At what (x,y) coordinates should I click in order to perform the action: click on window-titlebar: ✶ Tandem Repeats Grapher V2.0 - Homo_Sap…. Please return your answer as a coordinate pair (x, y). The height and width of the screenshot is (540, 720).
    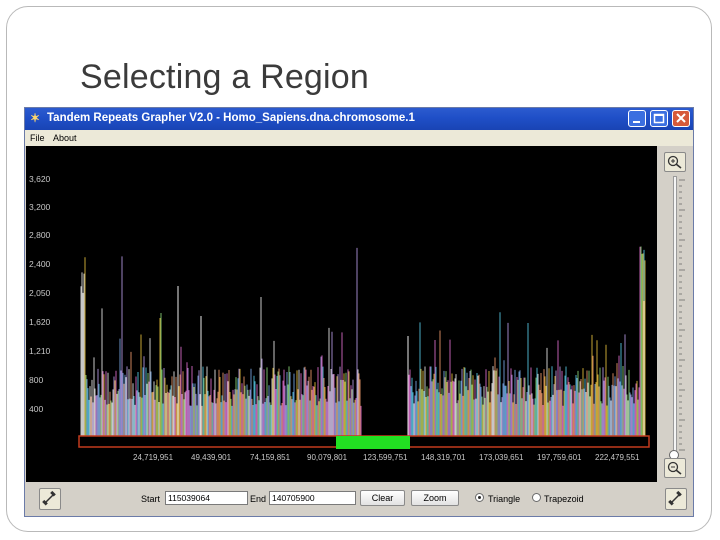
    Looking at the image, I should click on (359, 119).